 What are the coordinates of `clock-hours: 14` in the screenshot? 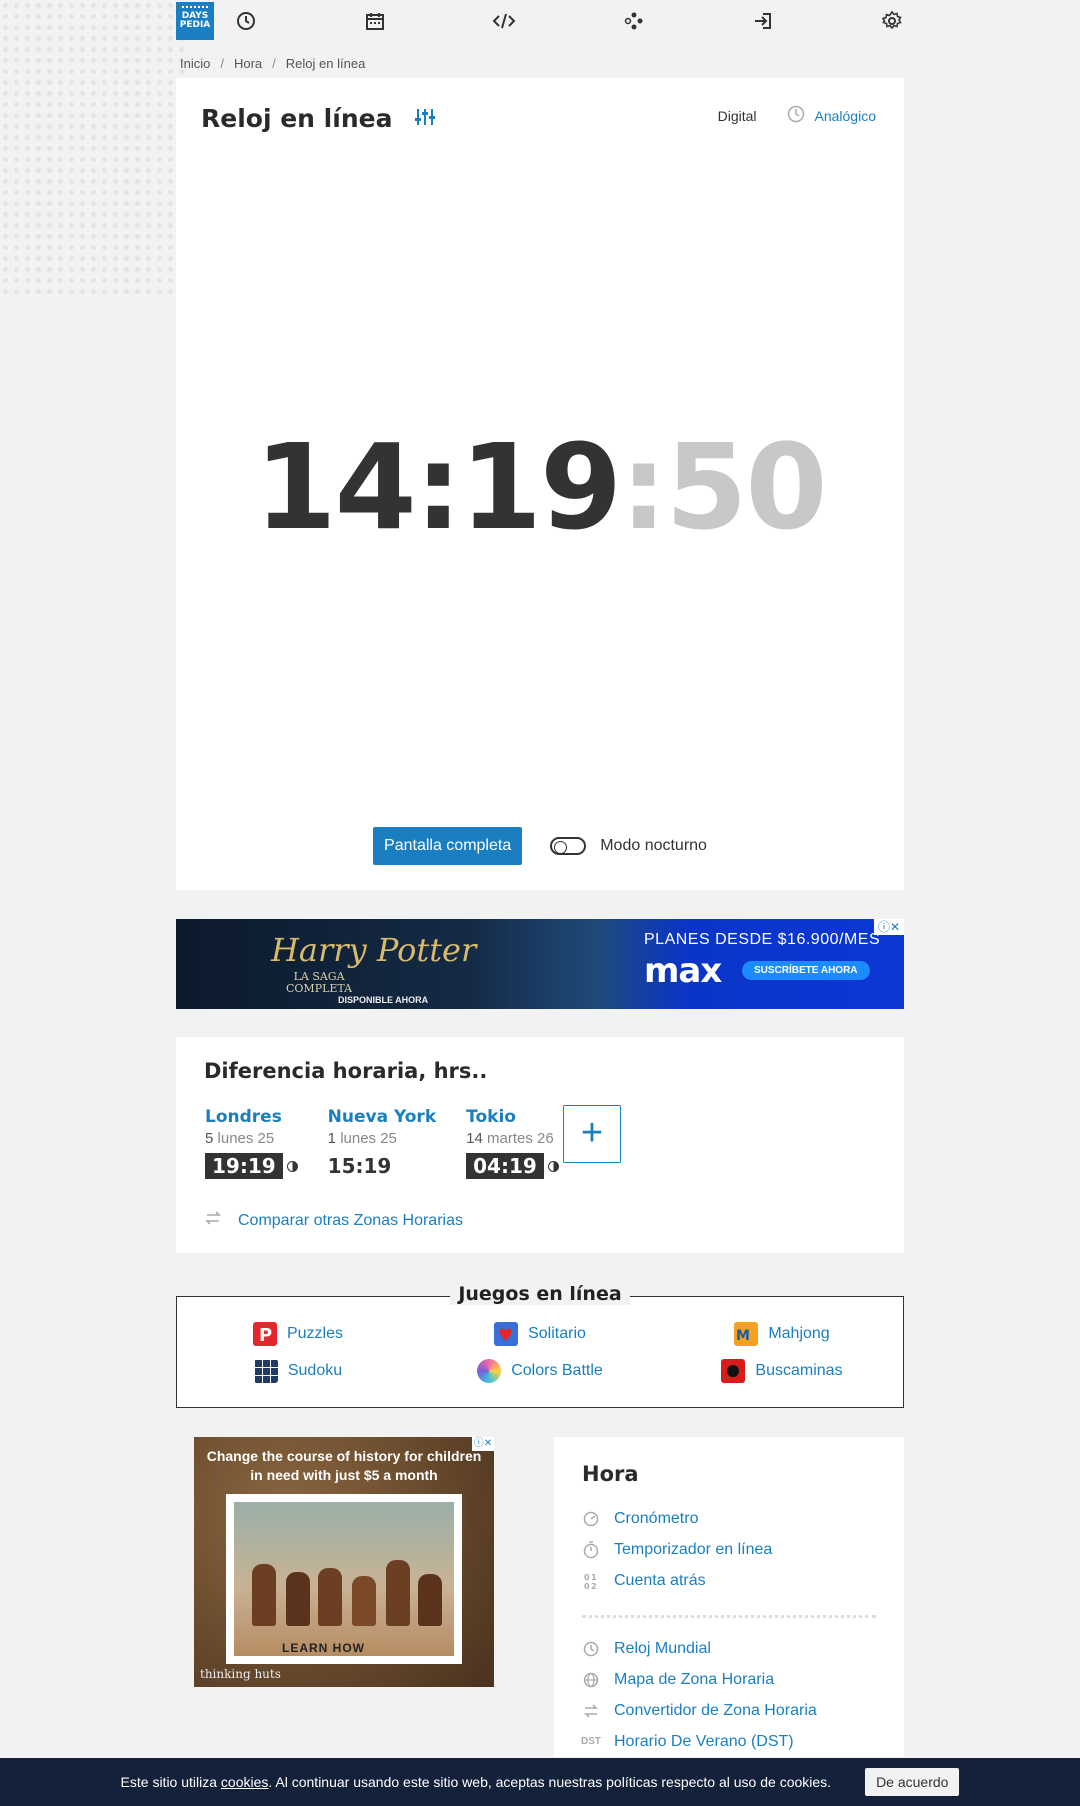 It's located at (335, 487).